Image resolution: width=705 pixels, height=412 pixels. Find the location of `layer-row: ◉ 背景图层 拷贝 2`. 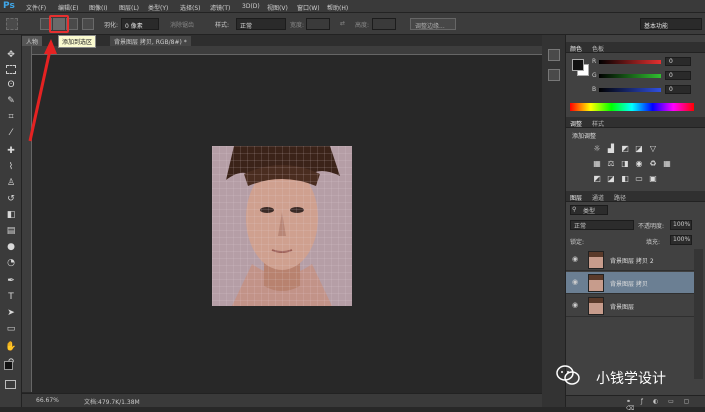

layer-row: ◉ 背景图层 拷贝 2 is located at coordinates (630, 260).